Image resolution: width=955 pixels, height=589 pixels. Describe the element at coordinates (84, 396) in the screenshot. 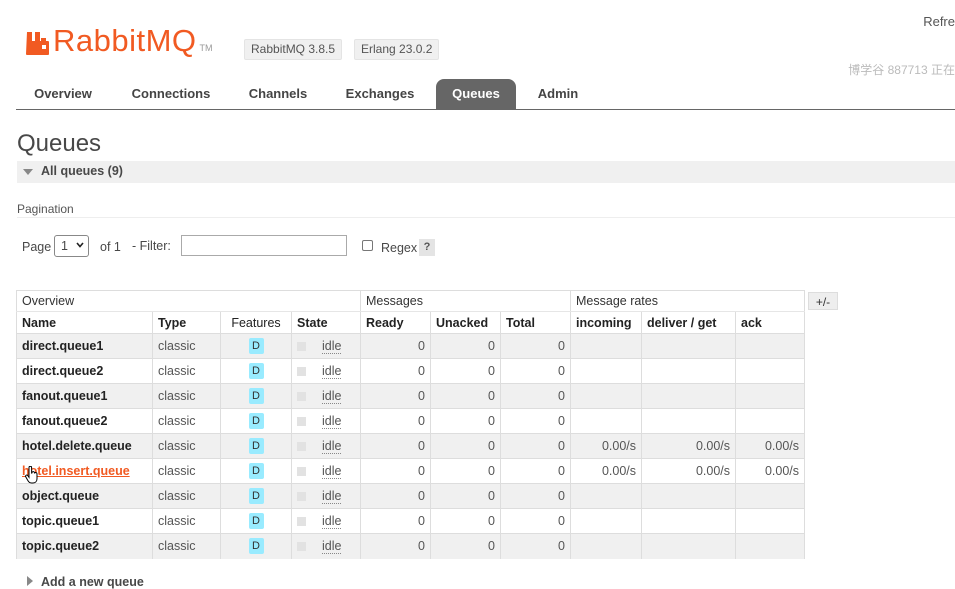

I see `queue-name-link: fanout.queue1` at that location.